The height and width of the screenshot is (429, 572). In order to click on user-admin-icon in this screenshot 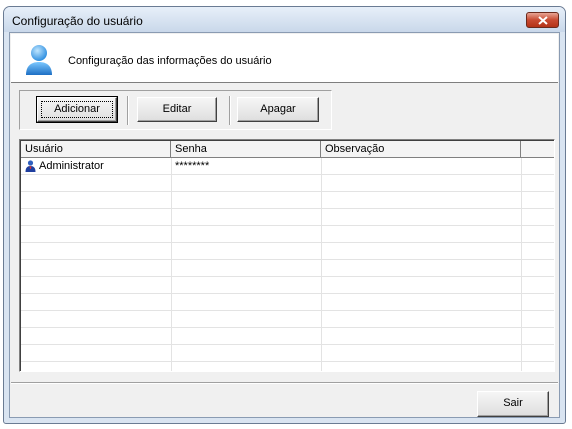, I will do `click(30, 166)`.